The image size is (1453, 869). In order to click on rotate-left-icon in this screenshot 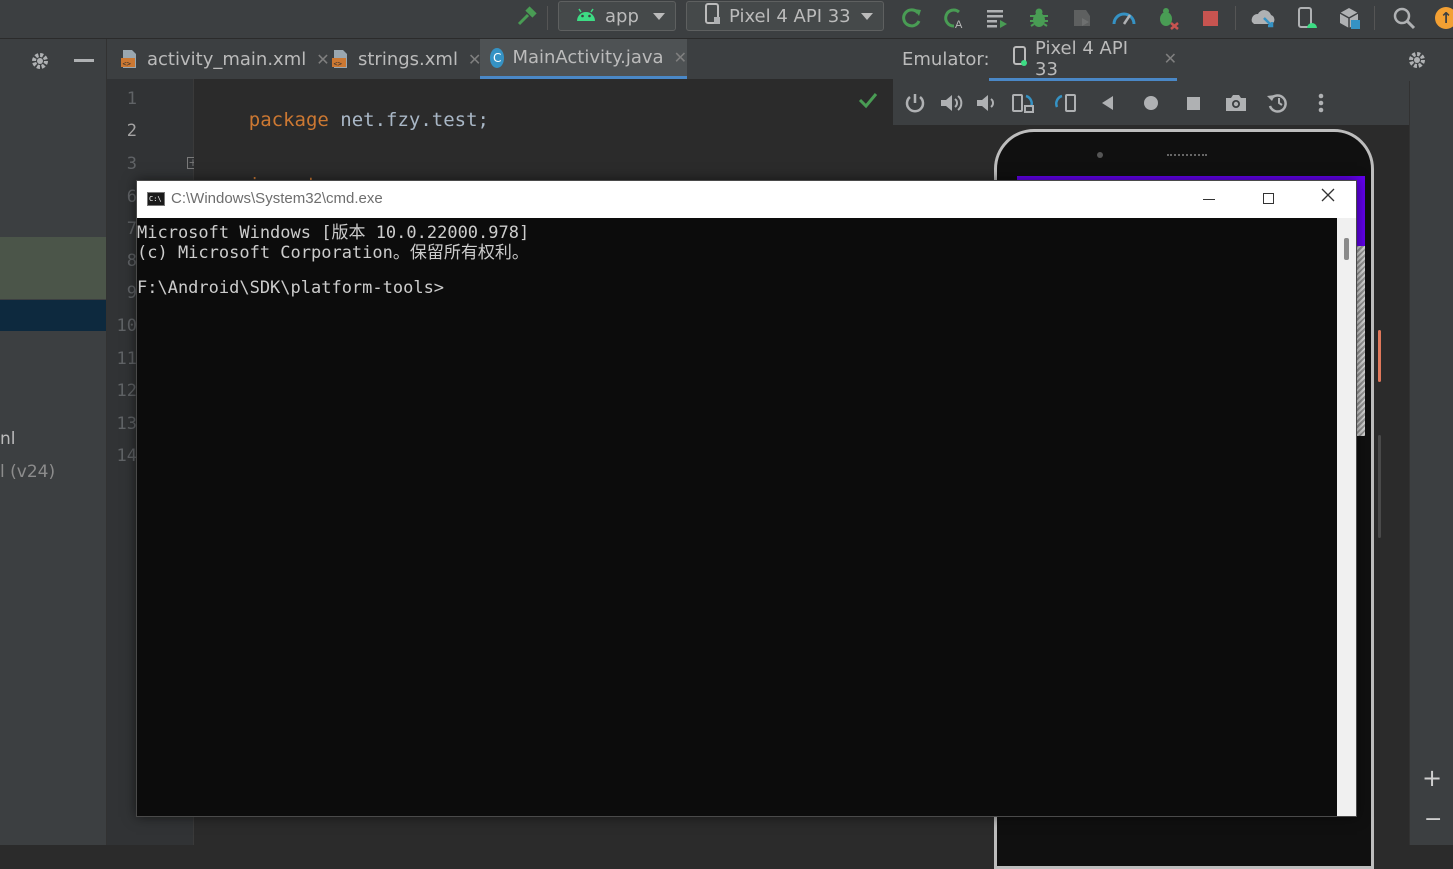, I will do `click(1023, 105)`.